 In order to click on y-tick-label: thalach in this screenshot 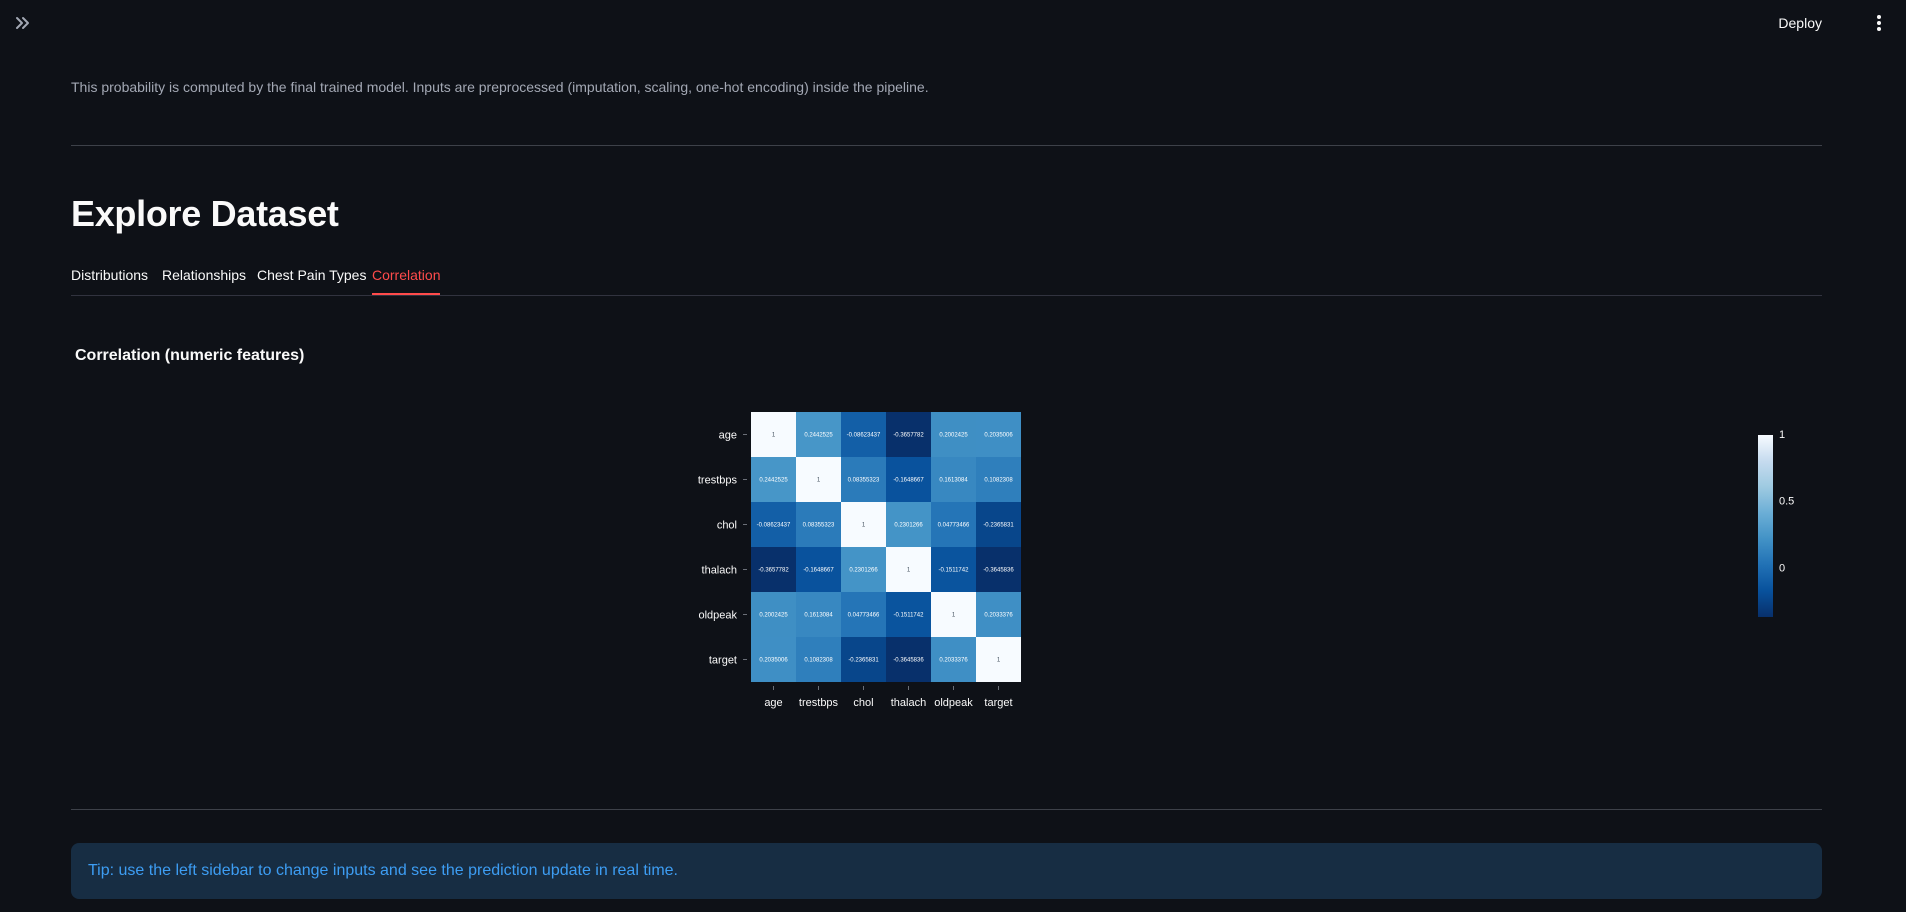, I will do `click(719, 571)`.